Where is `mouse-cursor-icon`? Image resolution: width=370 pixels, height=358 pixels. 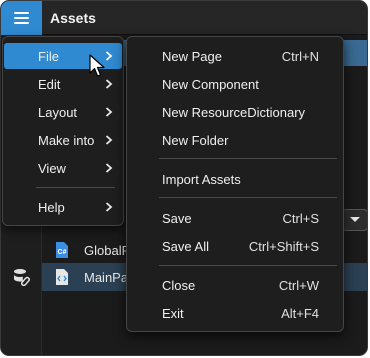
mouse-cursor-icon is located at coordinates (97, 65).